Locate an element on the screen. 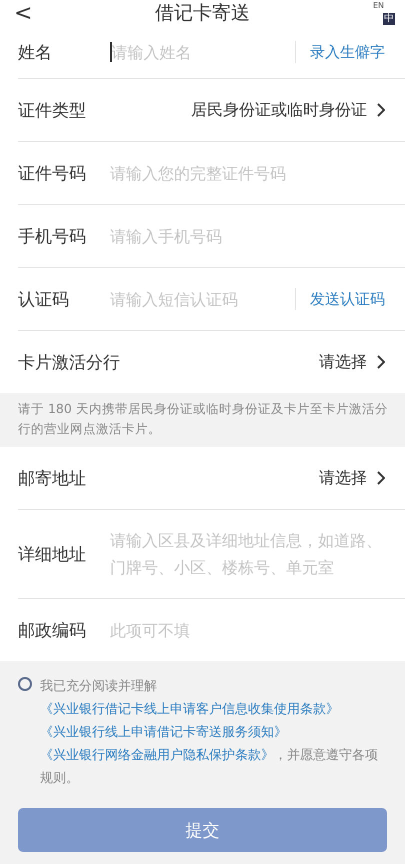 The image size is (405, 864). field-label: 邮寄地址 is located at coordinates (52, 479).